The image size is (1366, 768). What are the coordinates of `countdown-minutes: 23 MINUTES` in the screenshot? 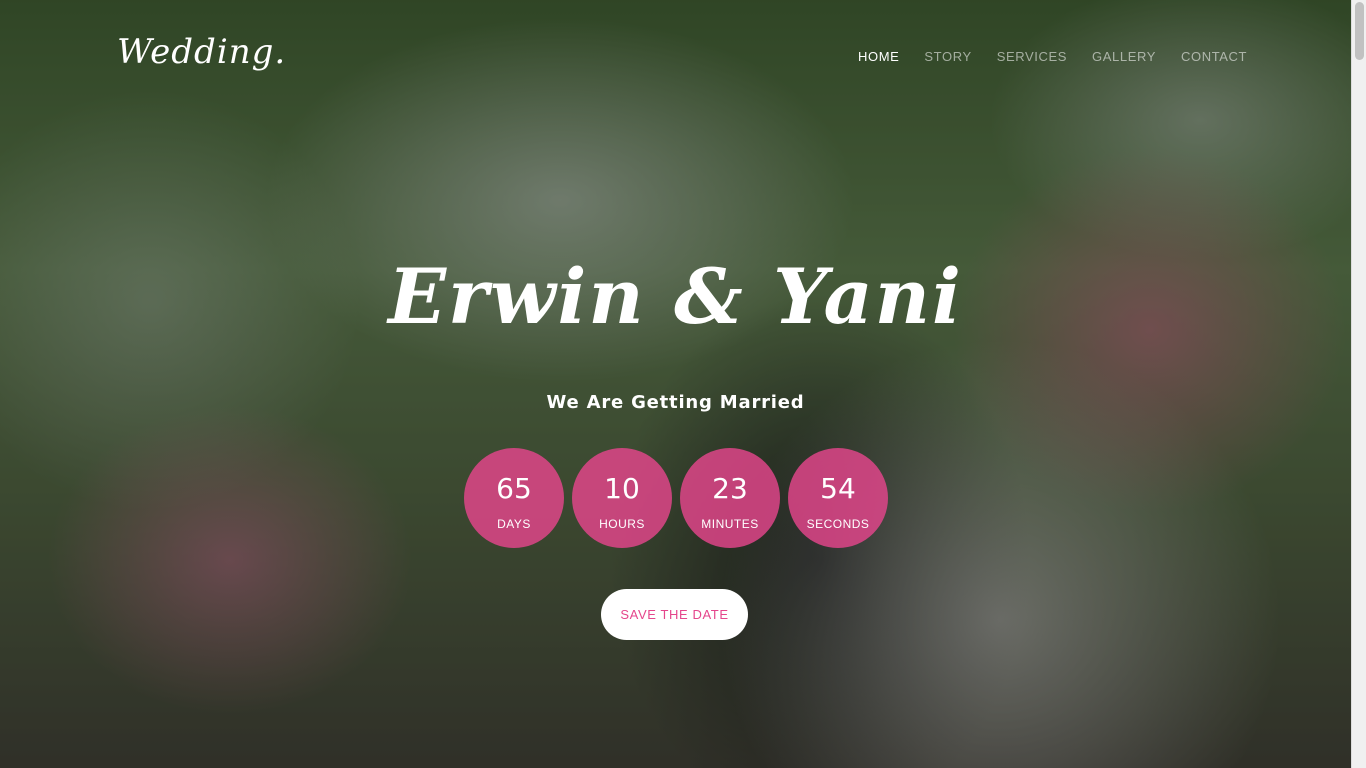 It's located at (730, 498).